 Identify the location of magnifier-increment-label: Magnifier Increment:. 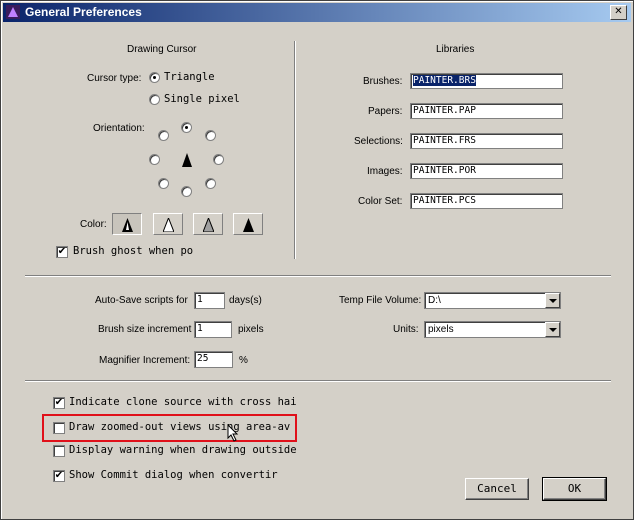
(145, 360).